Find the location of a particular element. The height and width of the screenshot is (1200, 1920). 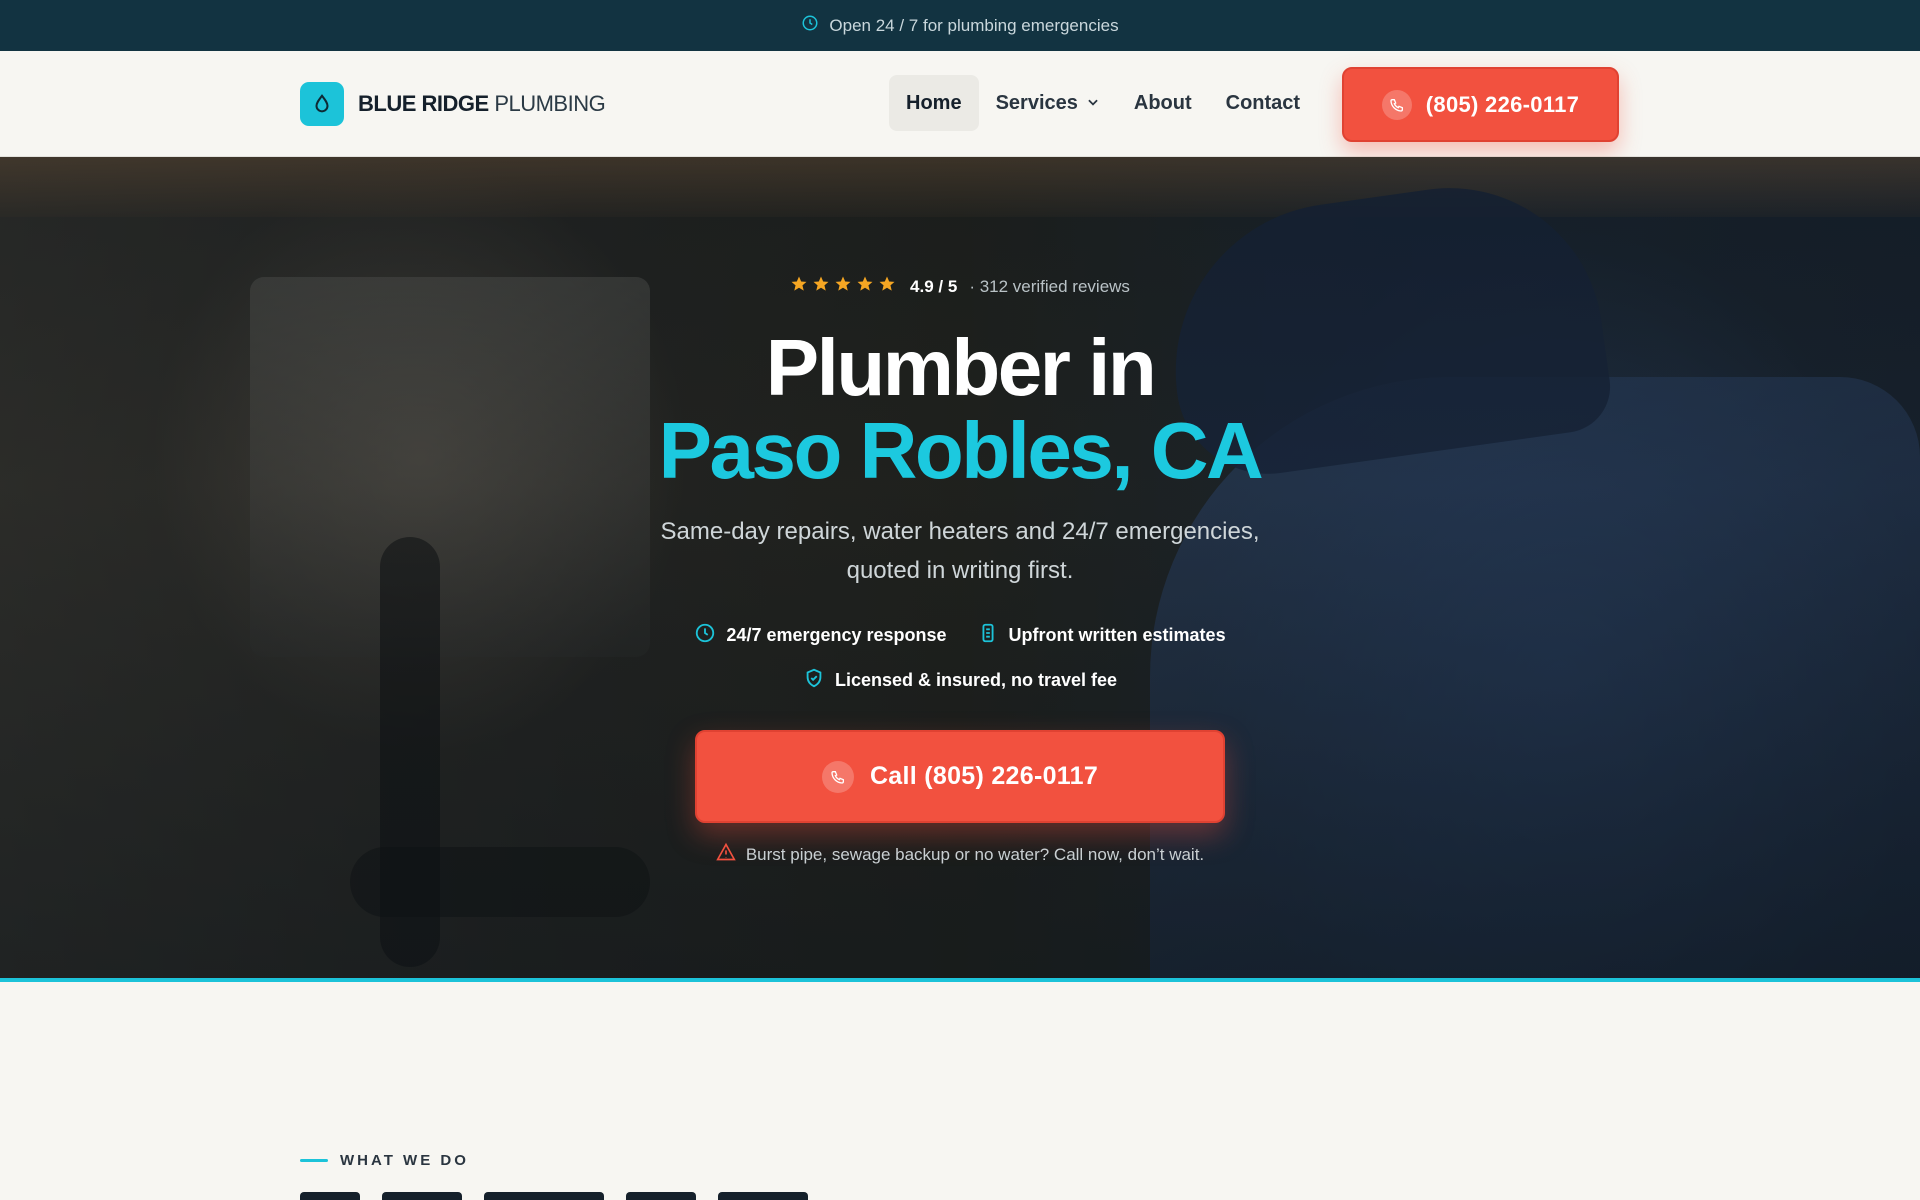

nav-services-label: Services is located at coordinates (1036, 102).